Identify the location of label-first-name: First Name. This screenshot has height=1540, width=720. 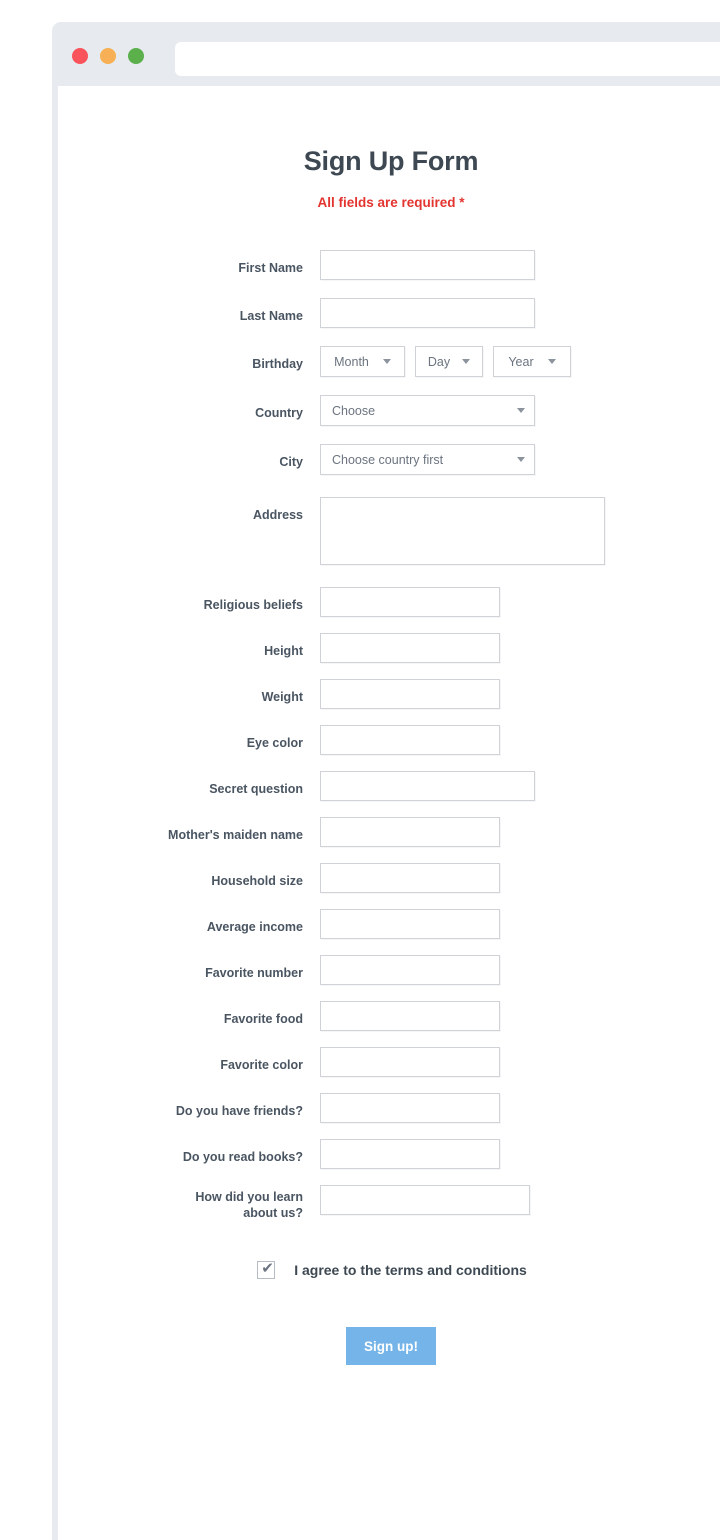
(270, 268).